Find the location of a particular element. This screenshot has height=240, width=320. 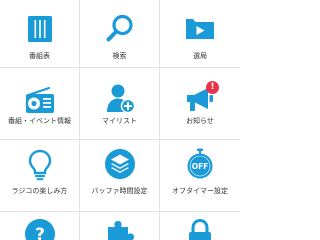

station-select-icon is located at coordinates (200, 28).